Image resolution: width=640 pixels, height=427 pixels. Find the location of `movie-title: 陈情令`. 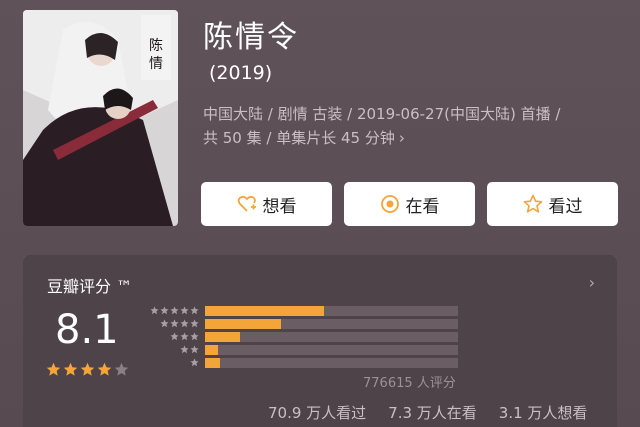

movie-title: 陈情令 is located at coordinates (251, 37).